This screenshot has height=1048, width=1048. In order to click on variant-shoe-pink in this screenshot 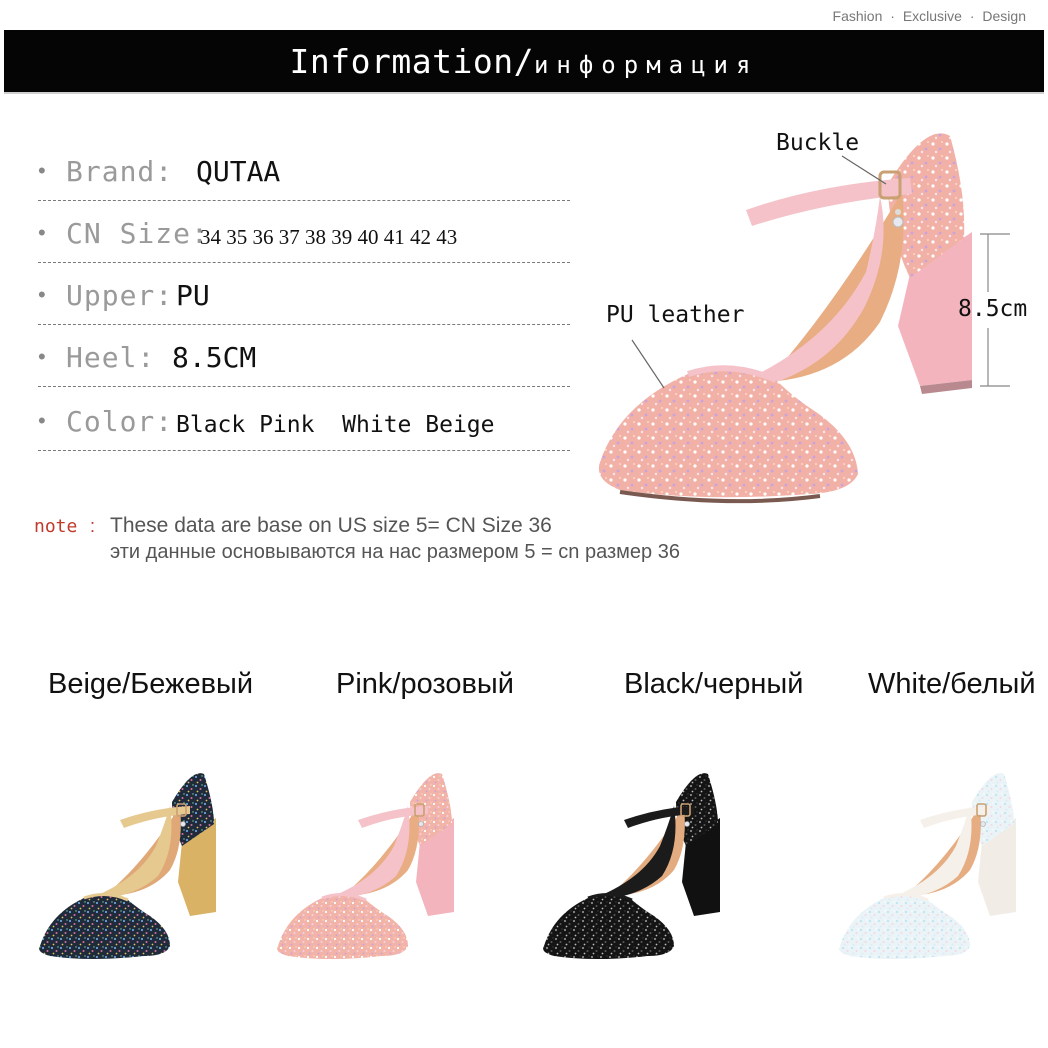, I will do `click(375, 869)`.